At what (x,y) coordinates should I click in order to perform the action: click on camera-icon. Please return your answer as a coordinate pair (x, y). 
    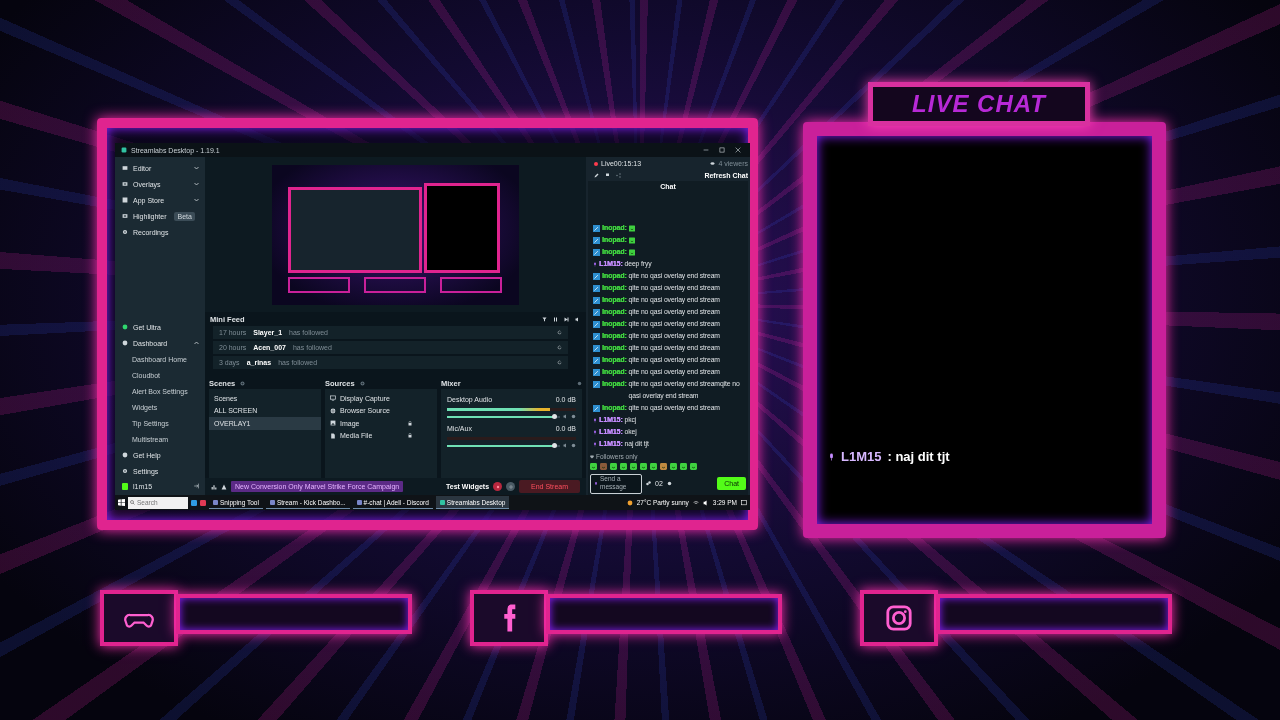
    Looking at the image, I should click on (899, 618).